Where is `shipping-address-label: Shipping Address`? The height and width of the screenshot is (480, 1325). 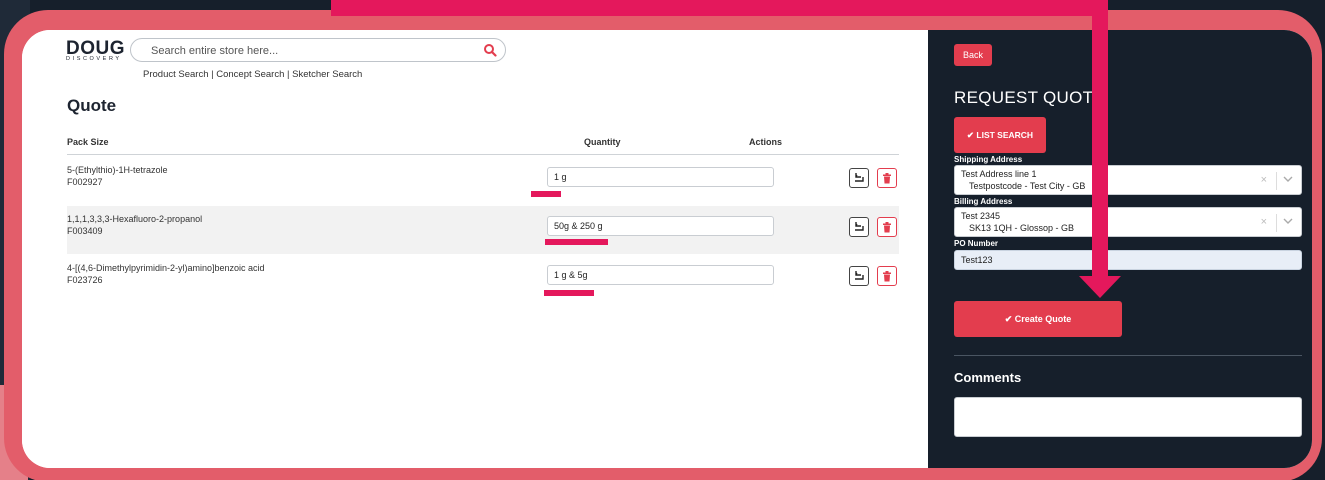 shipping-address-label: Shipping Address is located at coordinates (988, 159).